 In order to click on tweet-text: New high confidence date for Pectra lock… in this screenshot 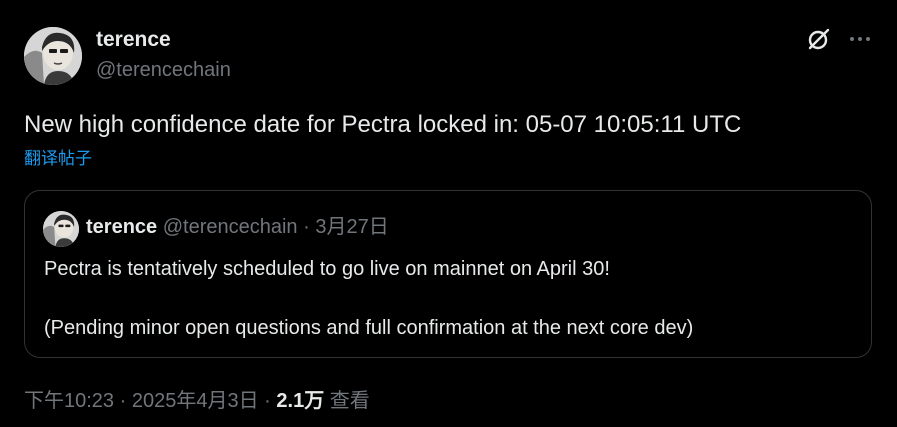, I will do `click(383, 124)`.